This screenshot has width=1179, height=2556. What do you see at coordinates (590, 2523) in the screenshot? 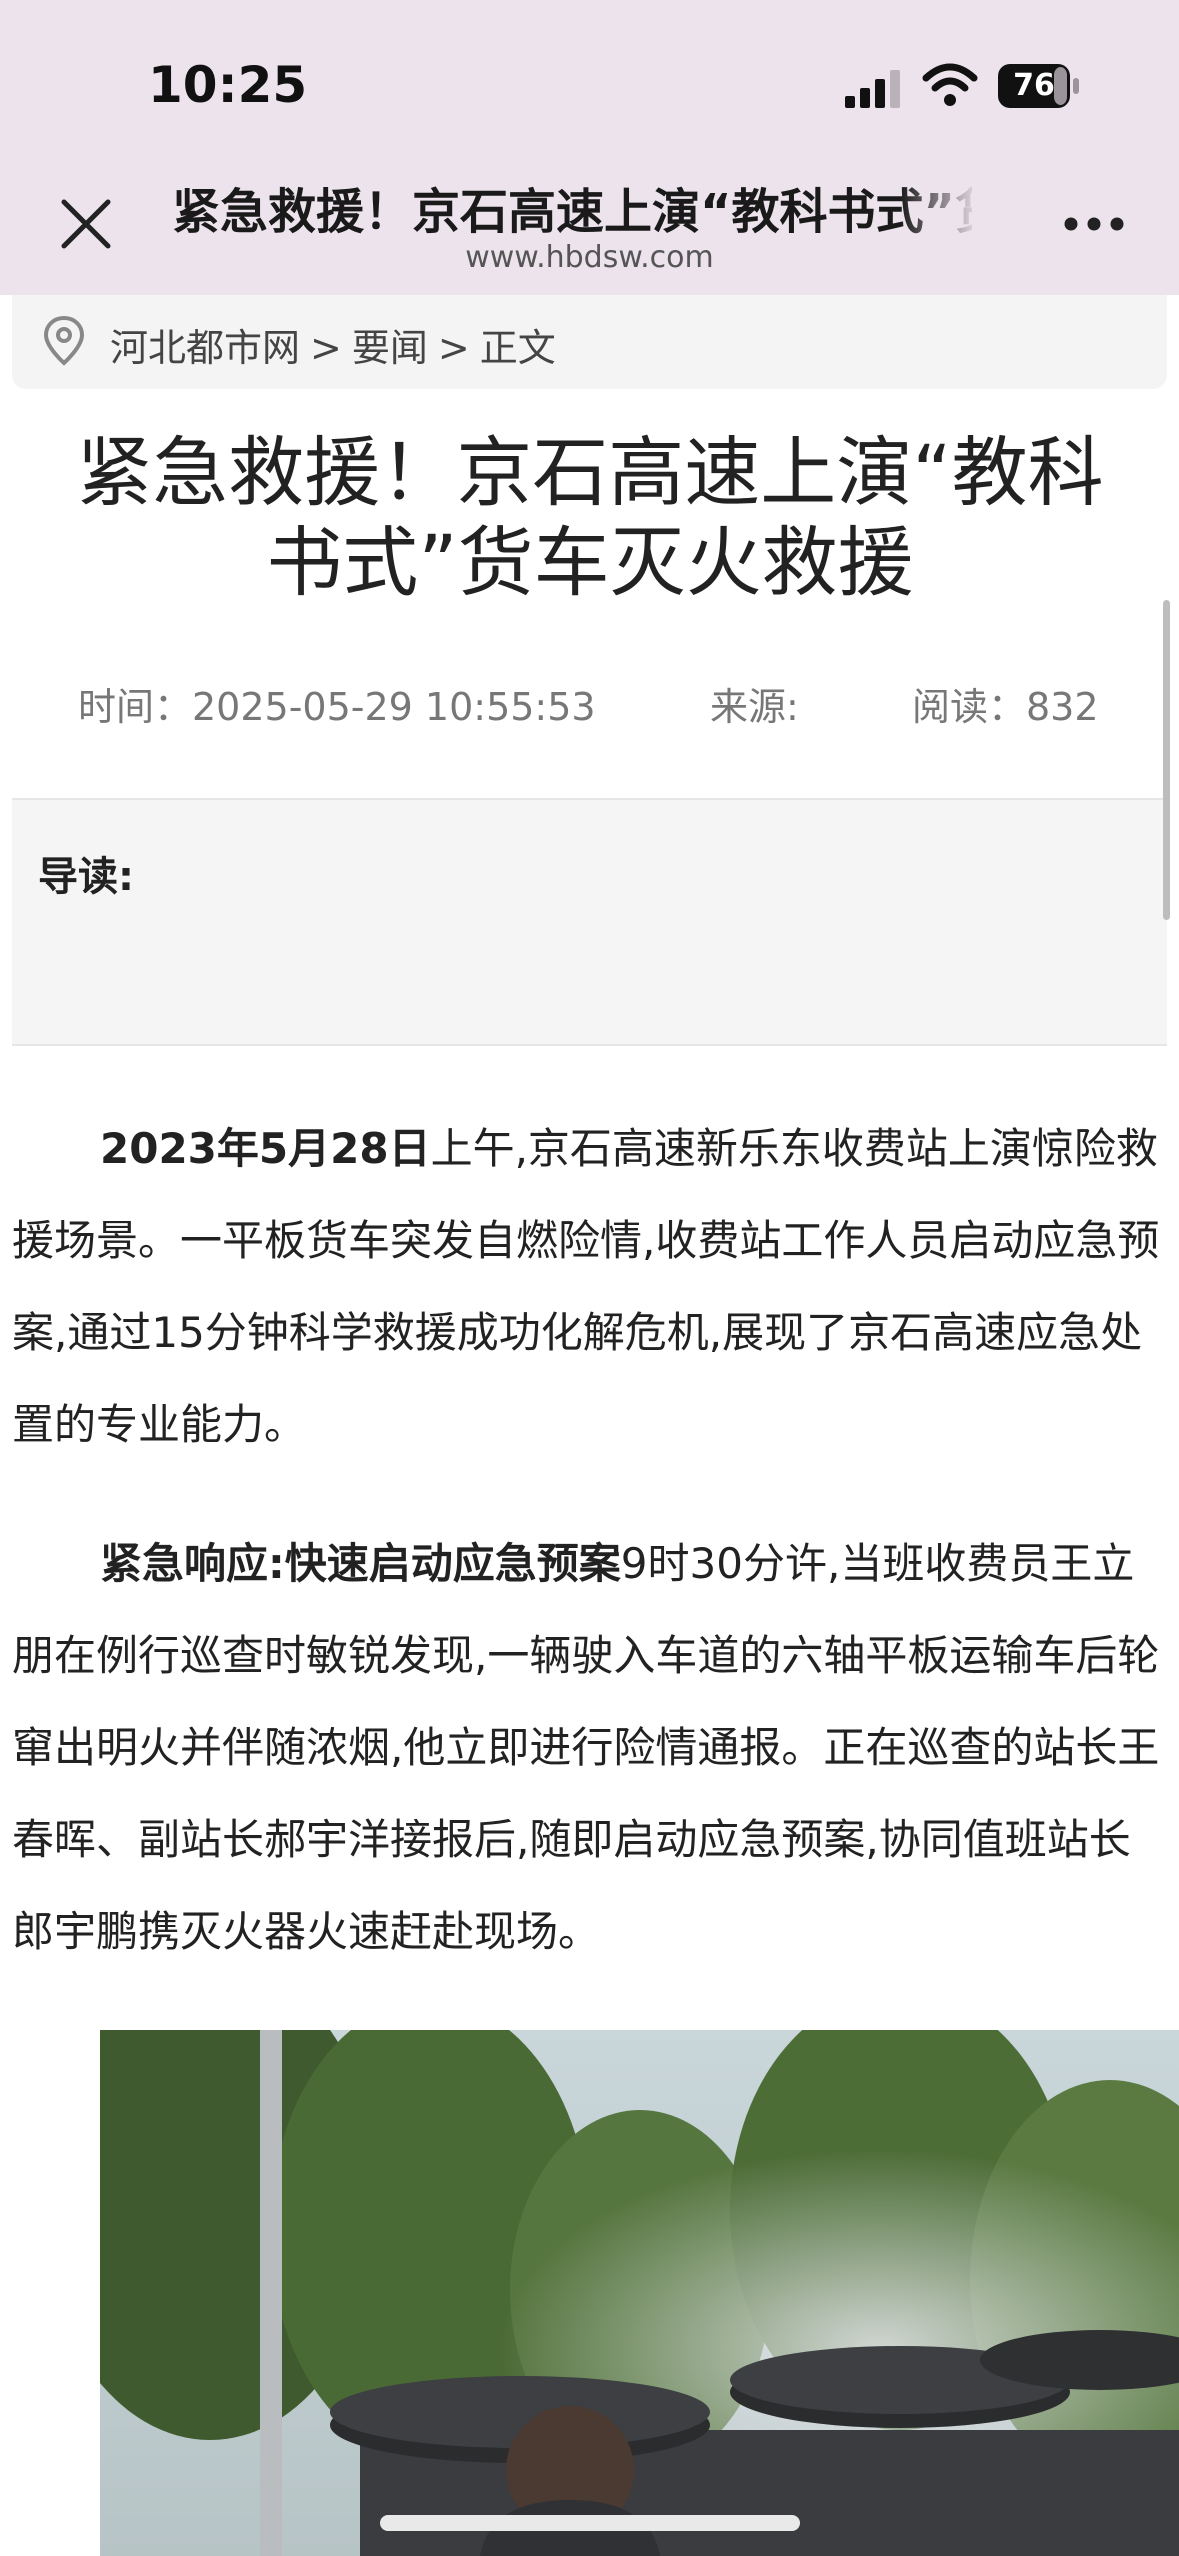
I see `home-indicator` at bounding box center [590, 2523].